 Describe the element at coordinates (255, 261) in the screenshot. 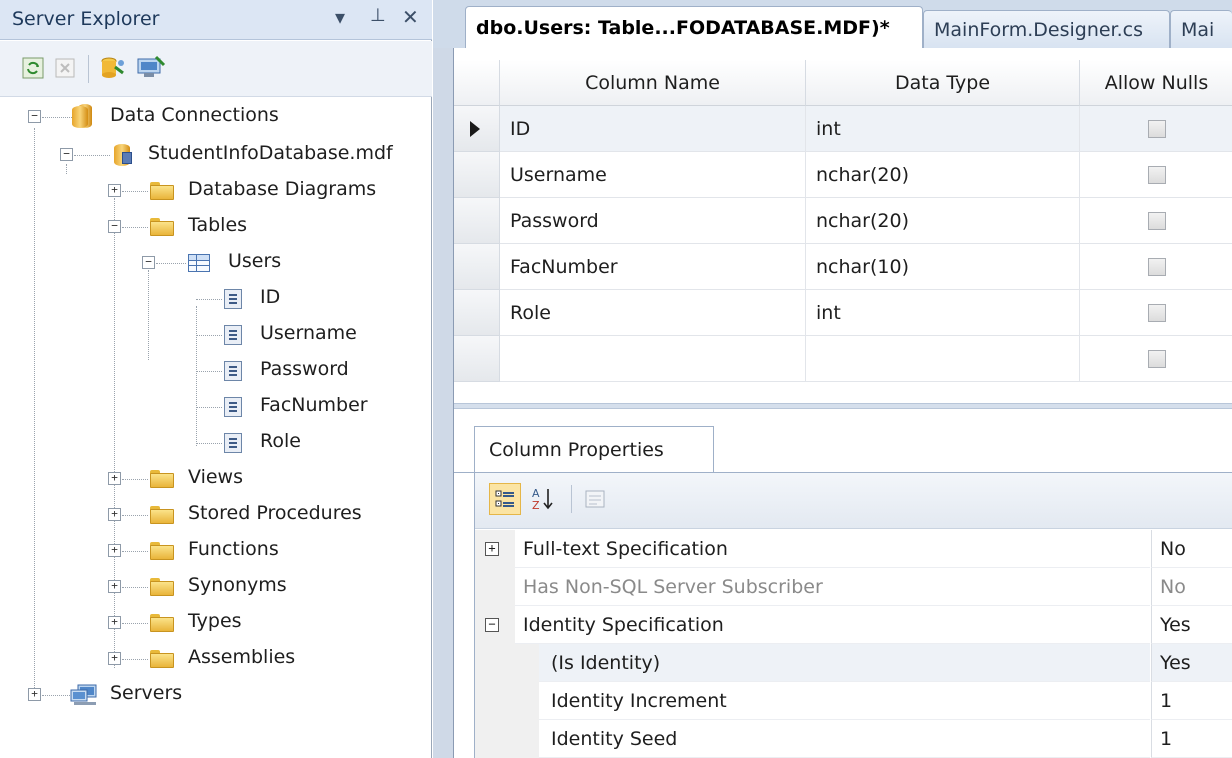

I see `tree-node-label: Users` at that location.